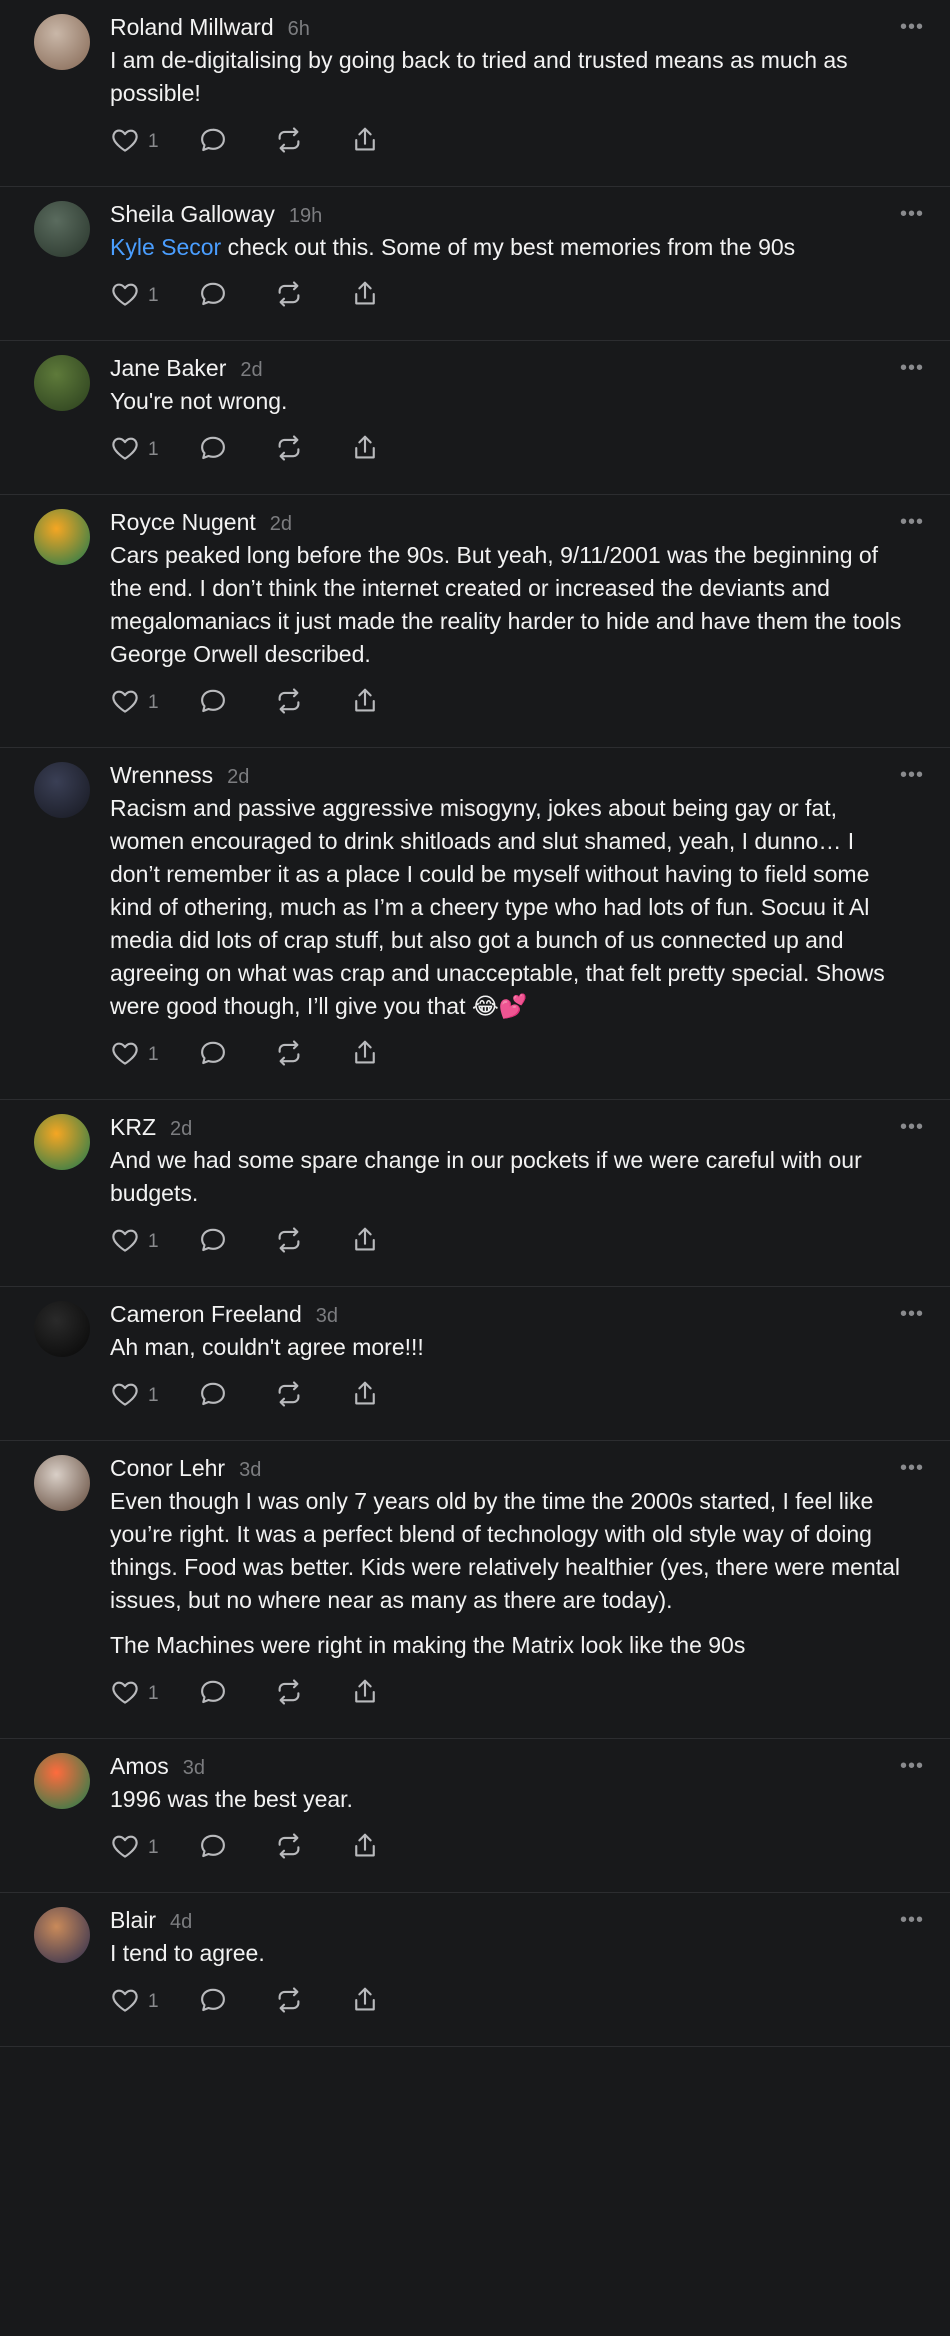 The width and height of the screenshot is (950, 2336). Describe the element at coordinates (168, 368) in the screenshot. I see `author-name: Jane Baker` at that location.